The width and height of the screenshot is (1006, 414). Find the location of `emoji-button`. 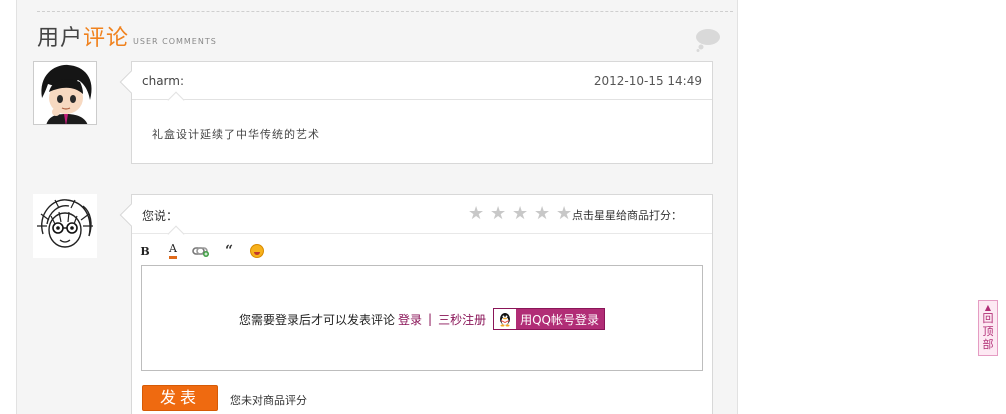

emoji-button is located at coordinates (257, 251).